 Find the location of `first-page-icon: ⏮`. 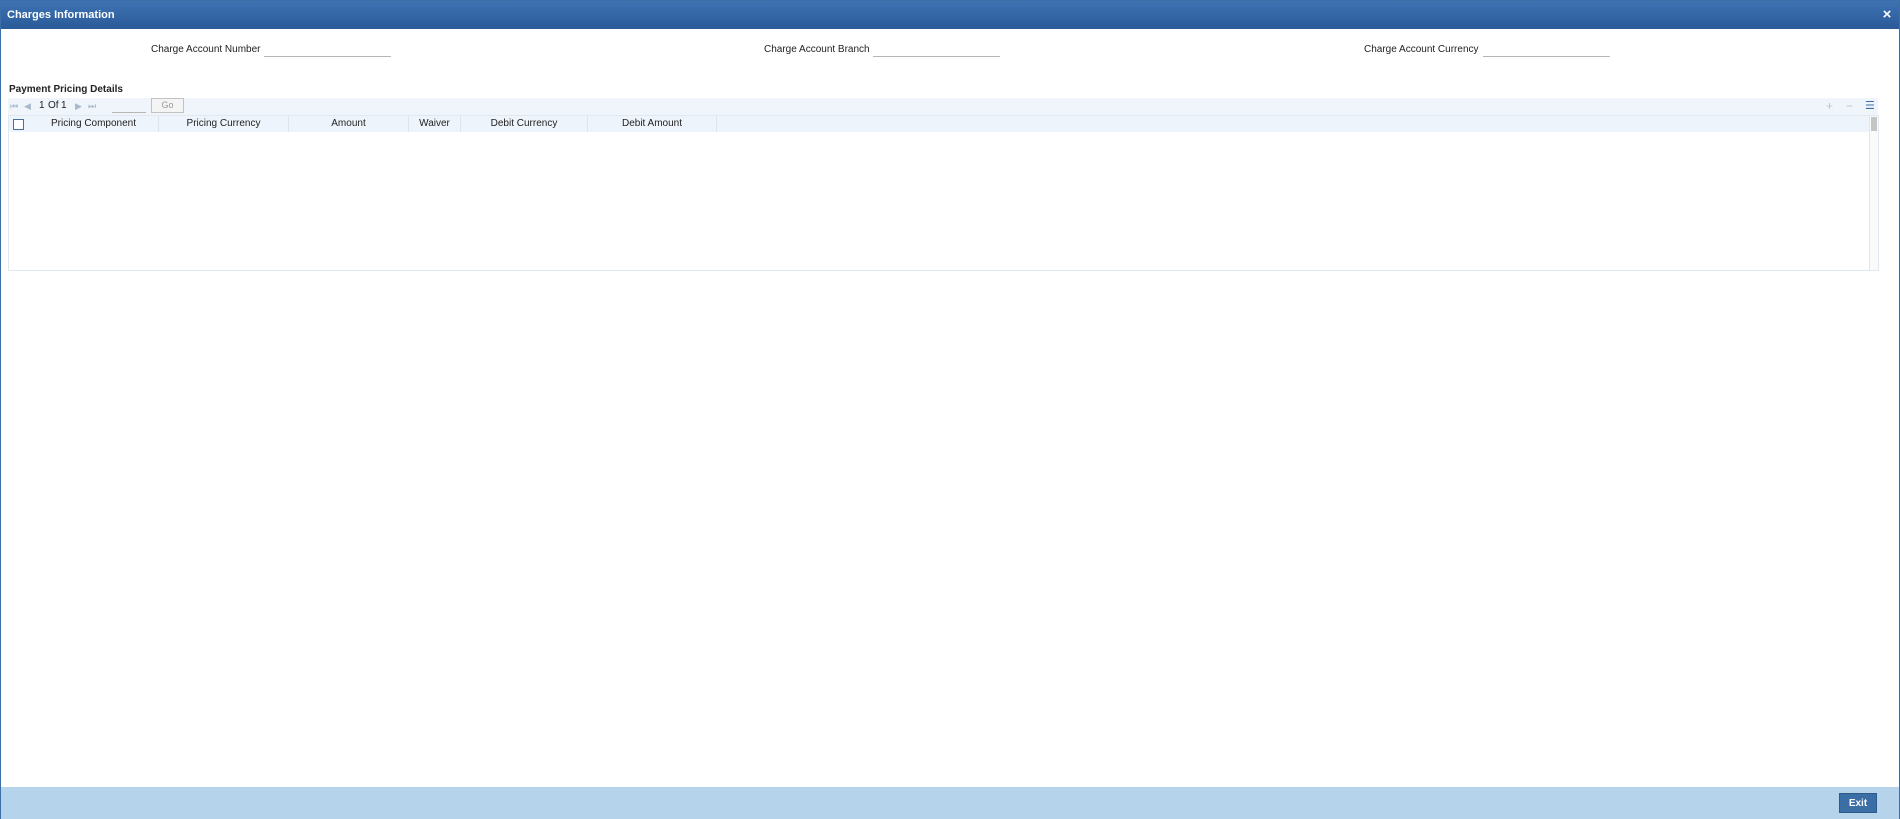

first-page-icon: ⏮ is located at coordinates (14, 106).